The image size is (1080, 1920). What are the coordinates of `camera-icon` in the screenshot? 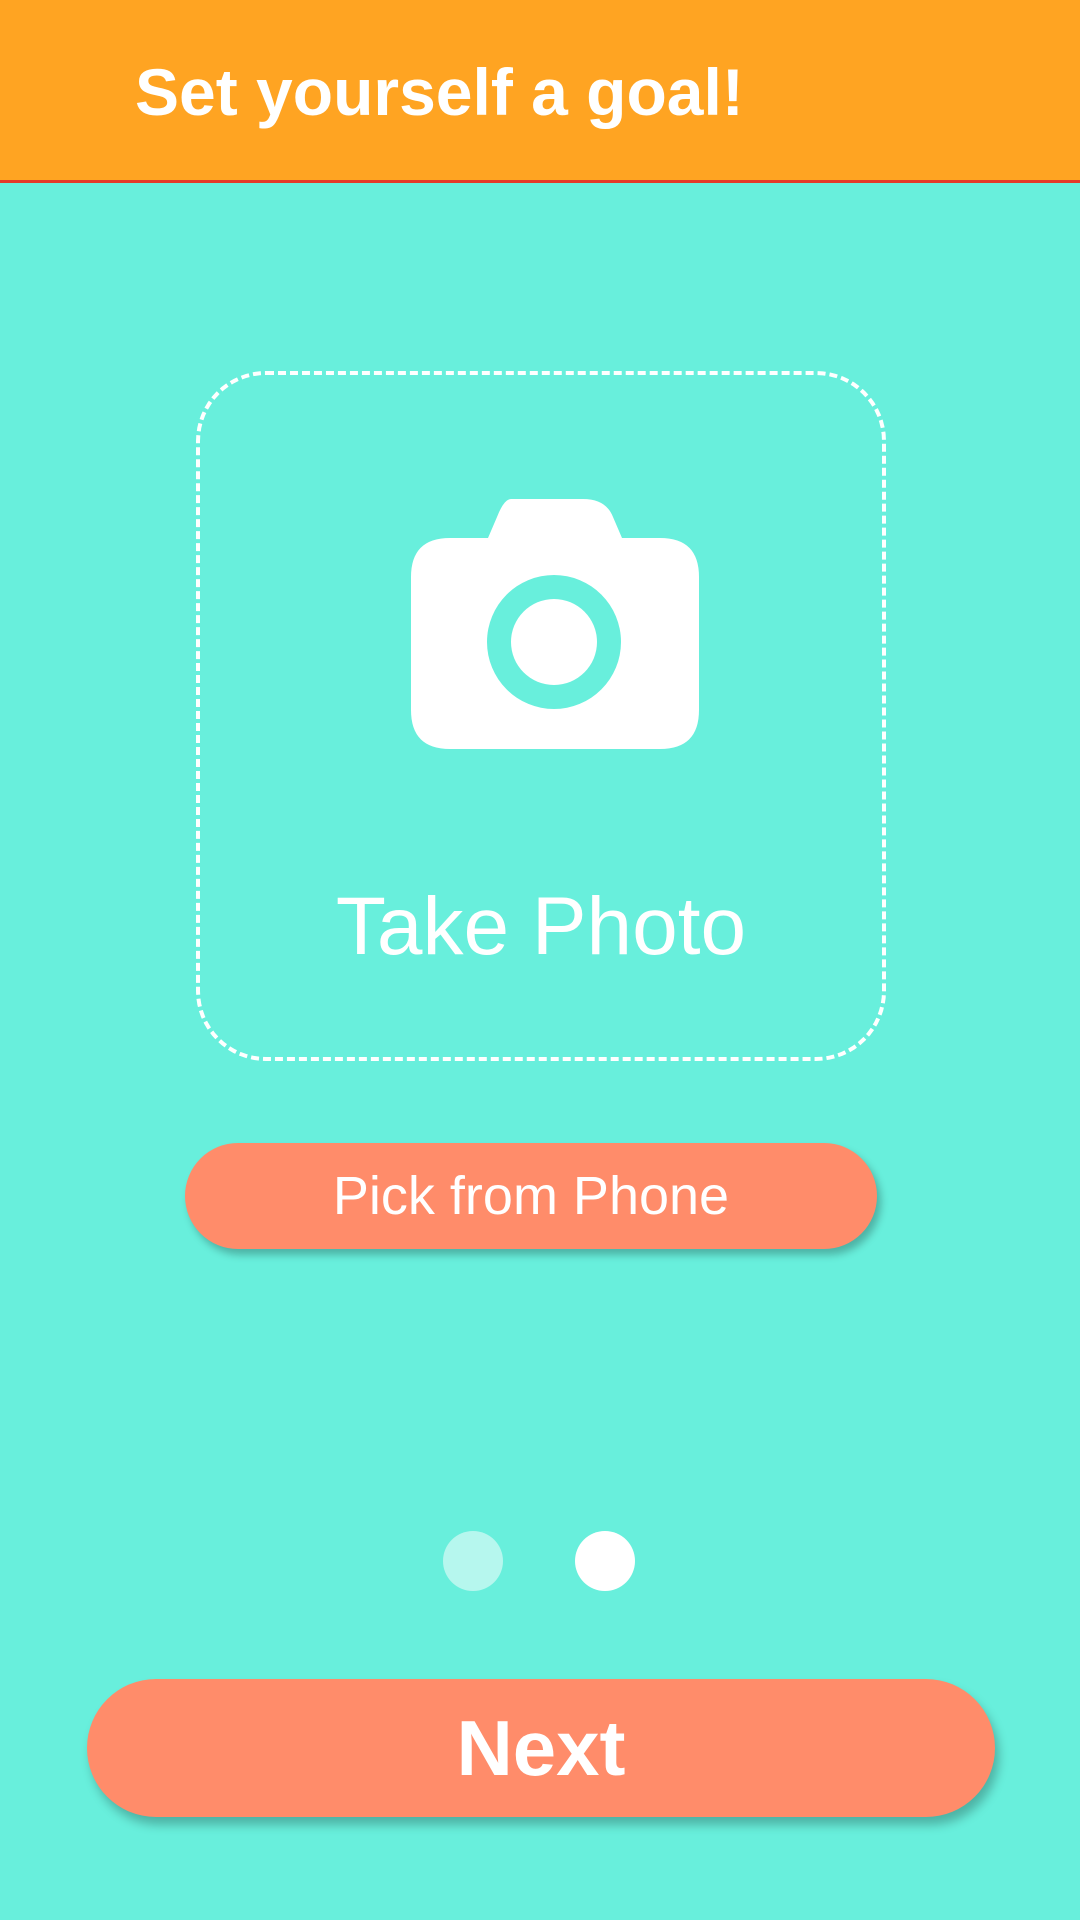 It's located at (555, 624).